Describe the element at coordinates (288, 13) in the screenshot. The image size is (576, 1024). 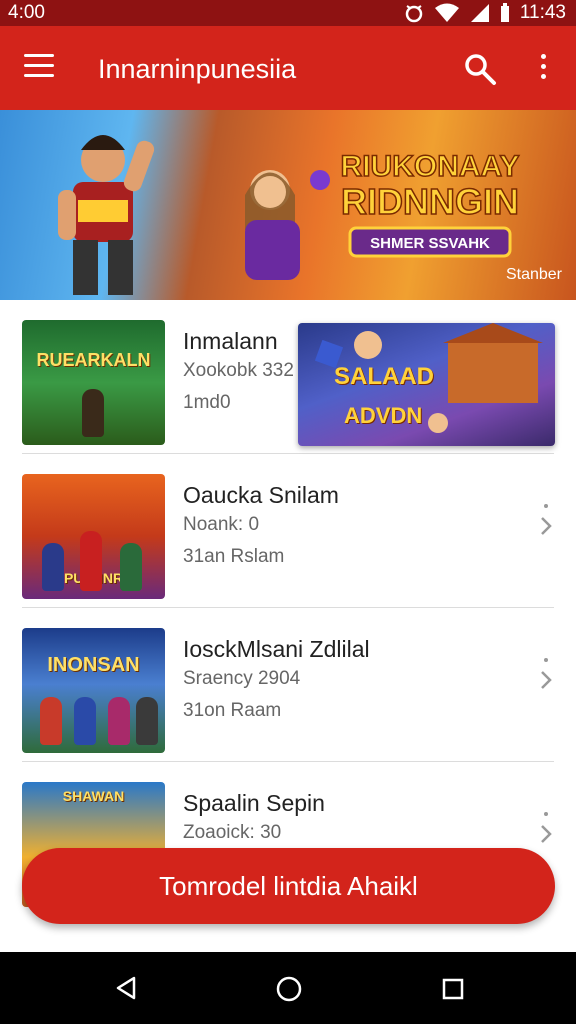
I see `status-bar: 4:00 11:43` at that location.